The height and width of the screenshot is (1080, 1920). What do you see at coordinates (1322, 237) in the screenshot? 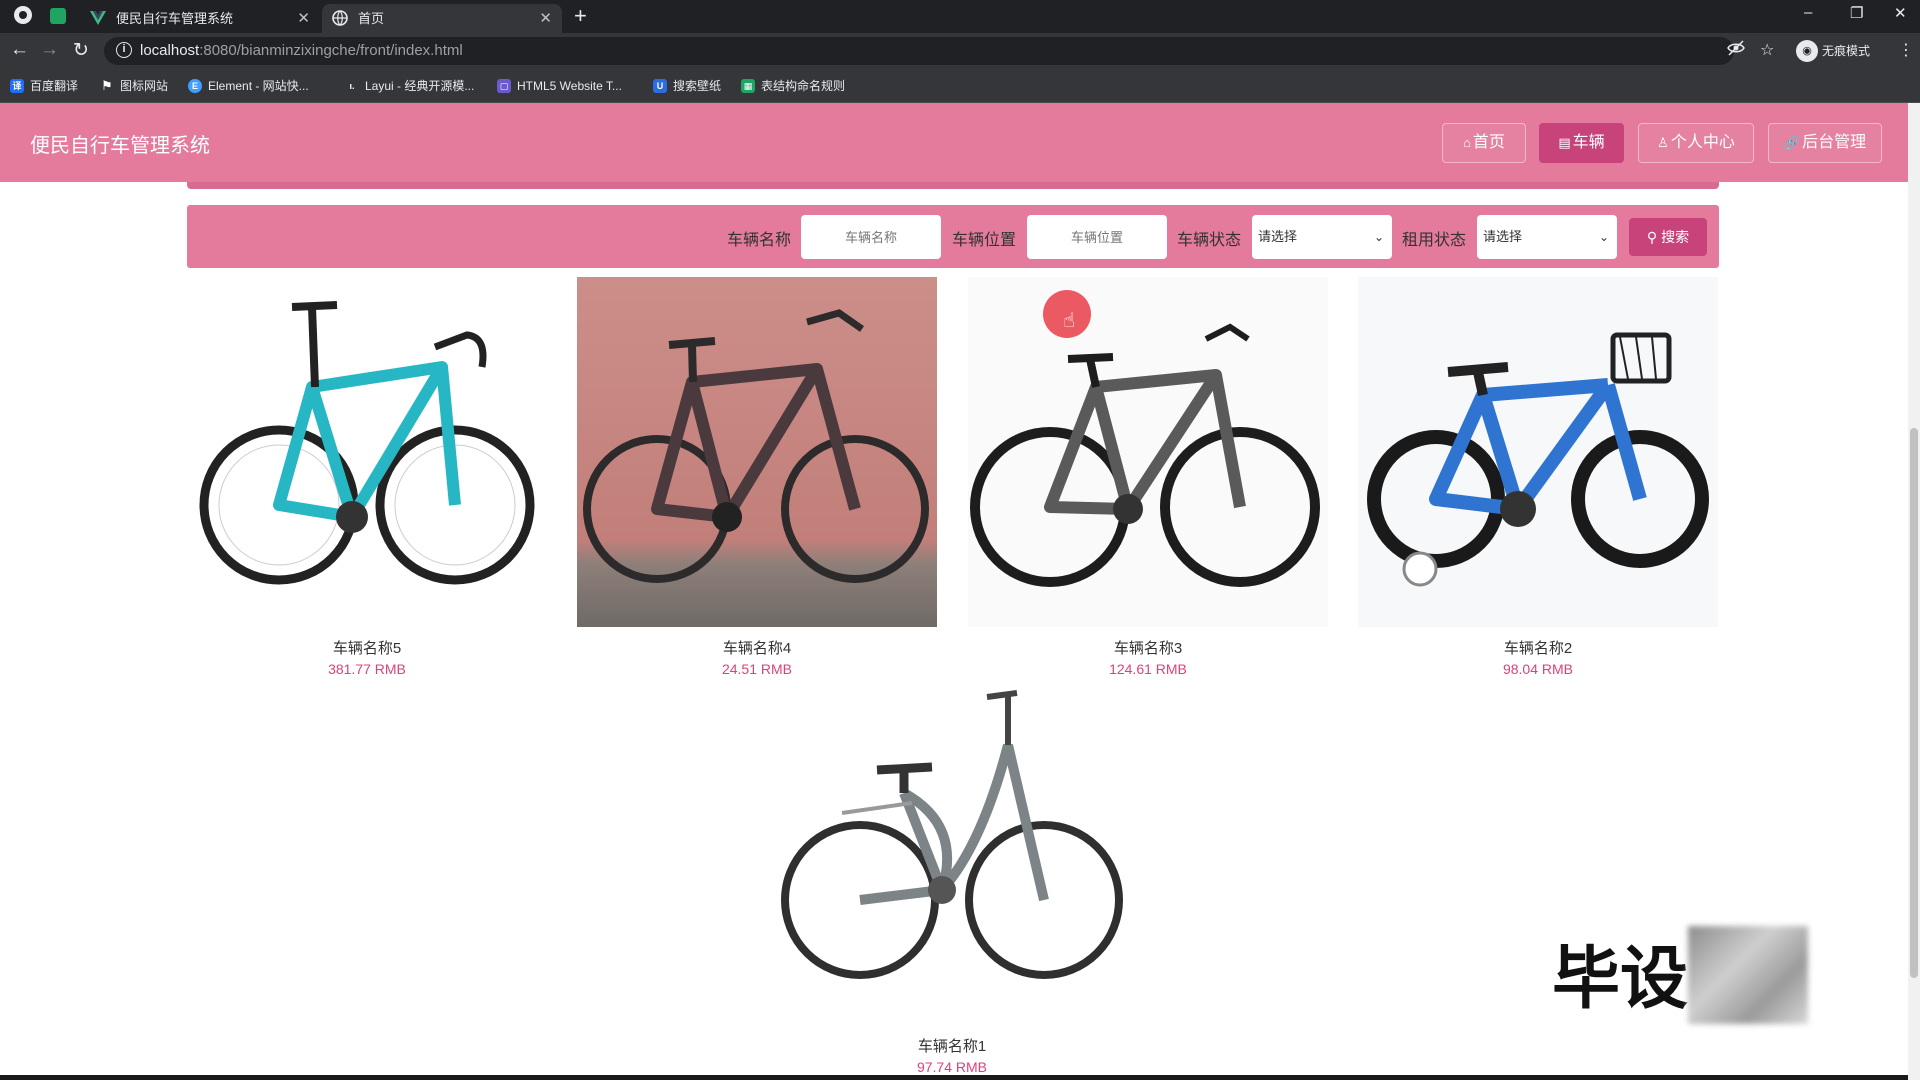
I see `status-select: 请选择 ⌄` at bounding box center [1322, 237].